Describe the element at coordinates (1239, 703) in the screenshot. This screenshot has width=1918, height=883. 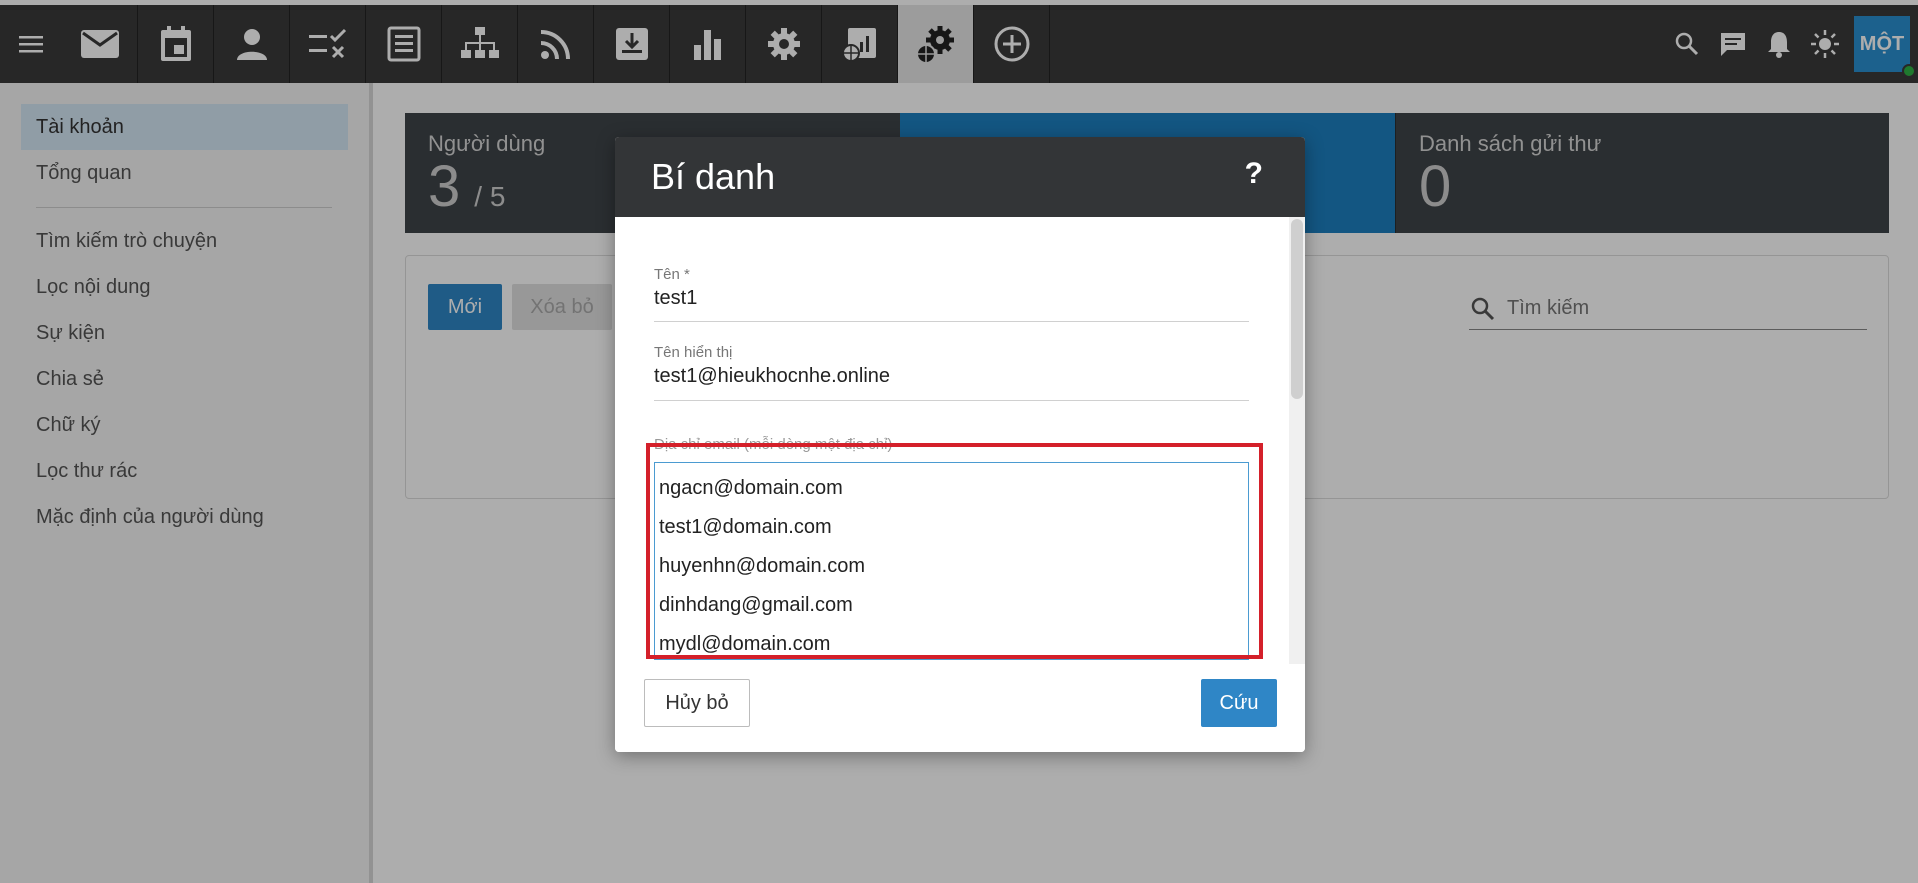
I see `save-button: Cứu` at that location.